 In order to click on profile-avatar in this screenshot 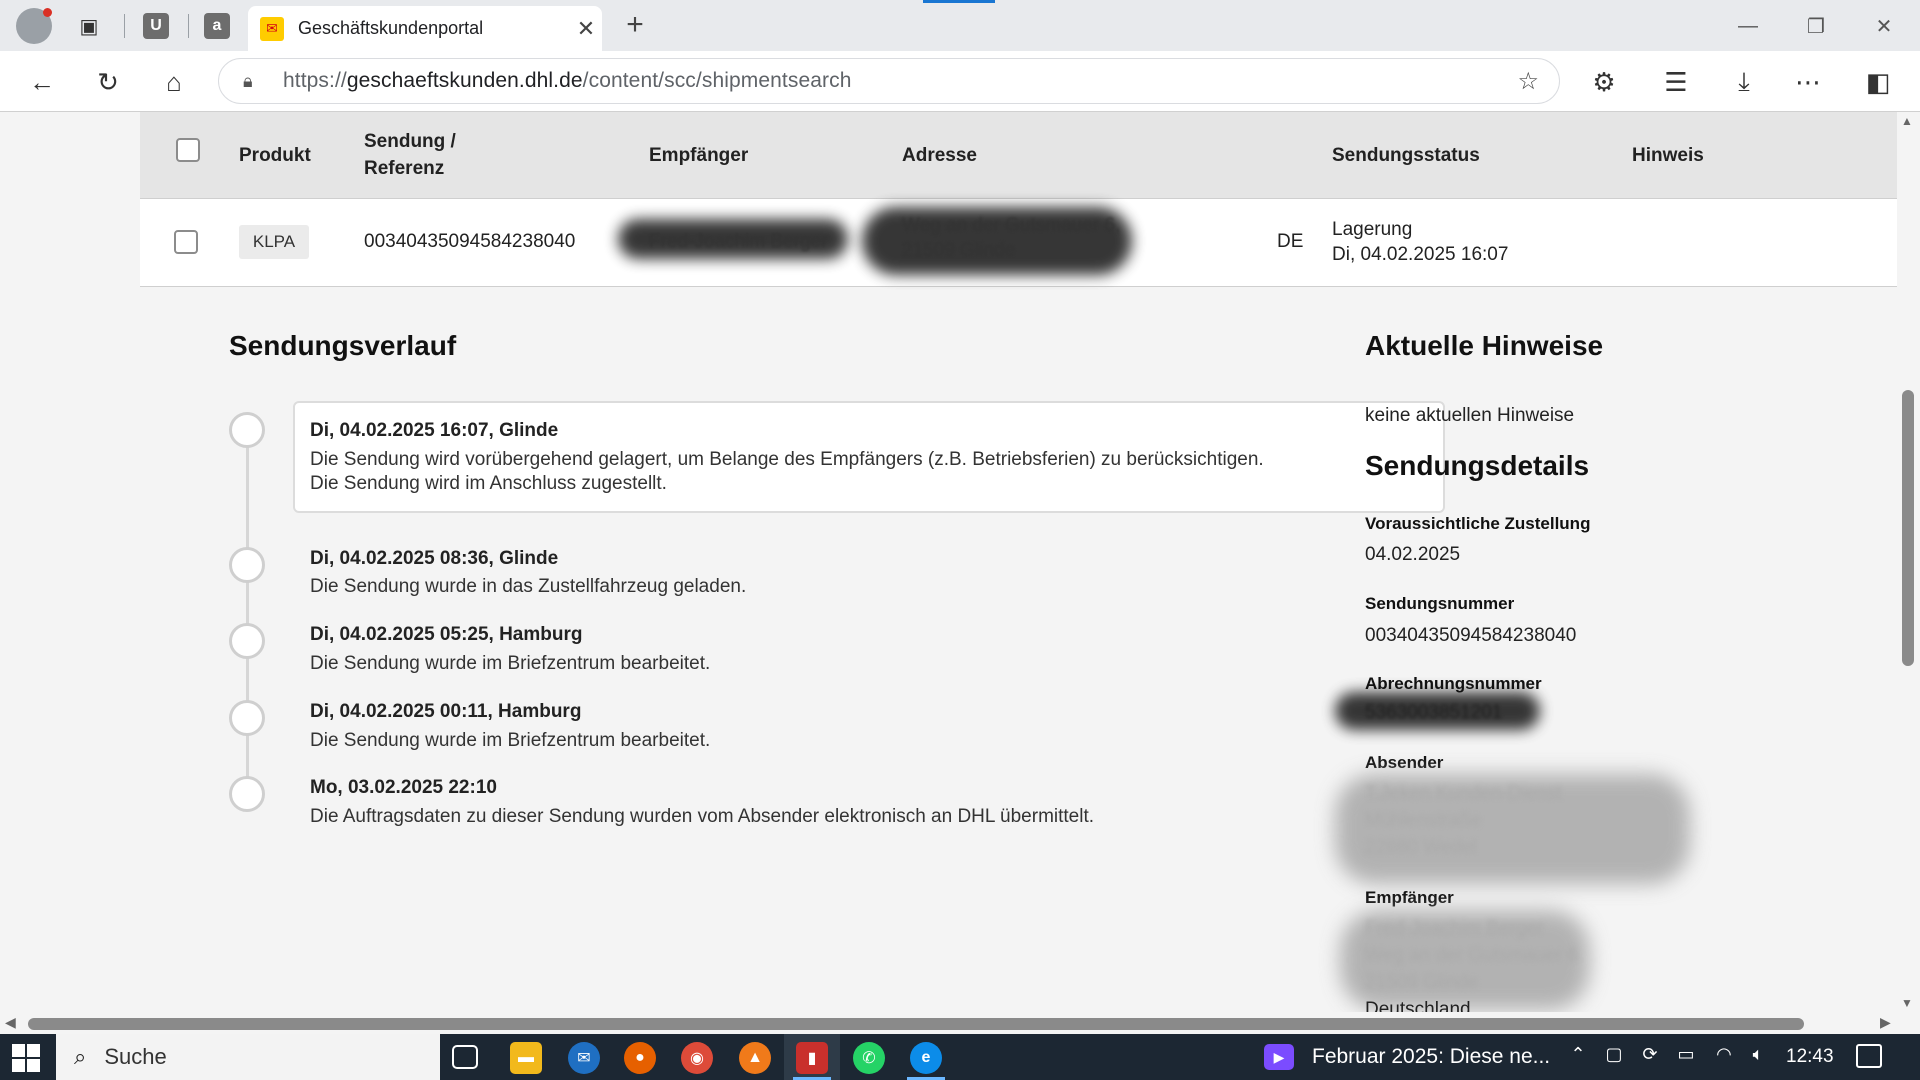, I will do `click(34, 26)`.